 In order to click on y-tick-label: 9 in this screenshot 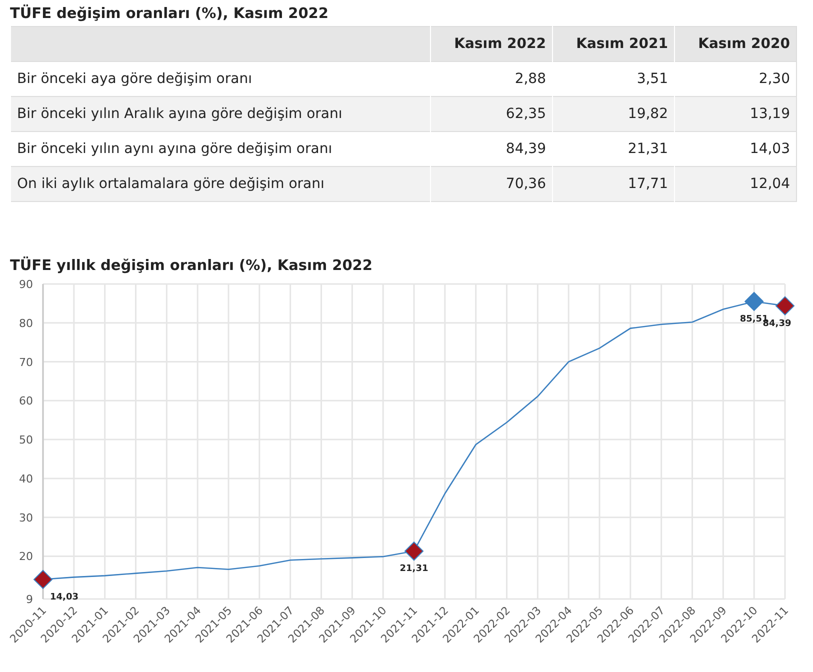, I will do `click(29, 599)`.